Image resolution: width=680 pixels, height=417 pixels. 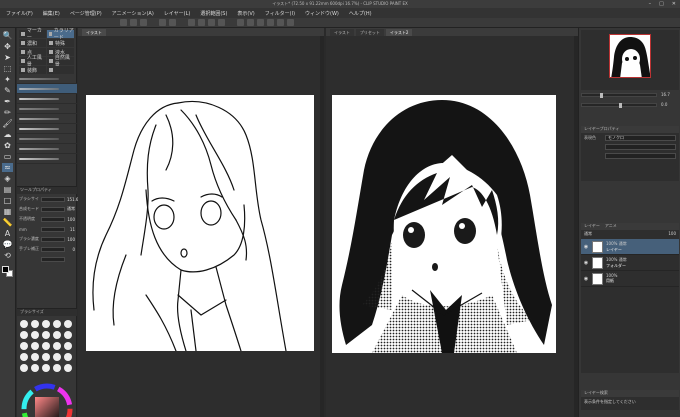 I want to click on subtool-group: 濃和, so click(x=32, y=43).